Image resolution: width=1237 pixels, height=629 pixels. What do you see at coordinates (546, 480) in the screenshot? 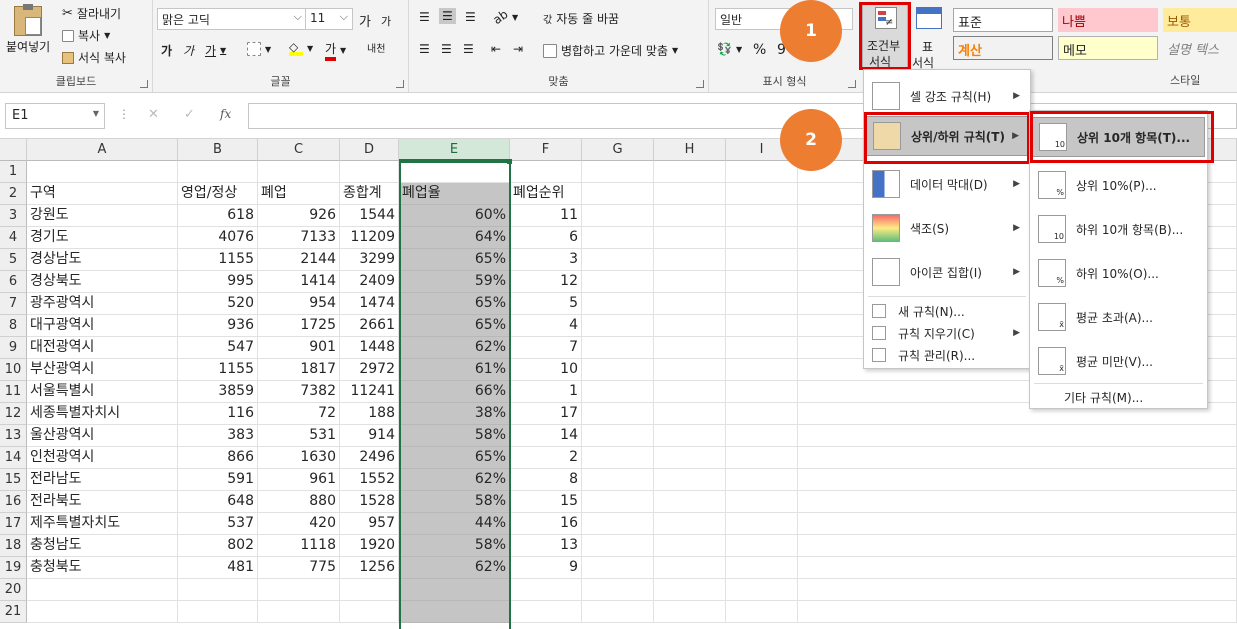
I see `cell: 8` at bounding box center [546, 480].